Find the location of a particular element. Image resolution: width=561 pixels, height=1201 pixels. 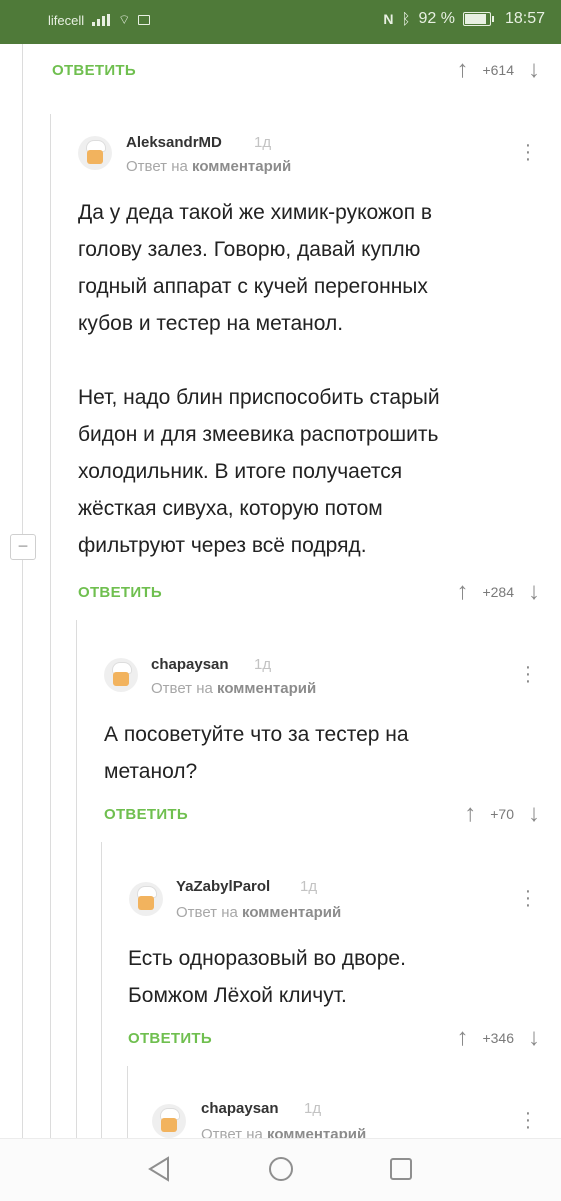

status-bar: lifecell ⌔ N ᛒ 92 % 18:57 is located at coordinates (280, 22).